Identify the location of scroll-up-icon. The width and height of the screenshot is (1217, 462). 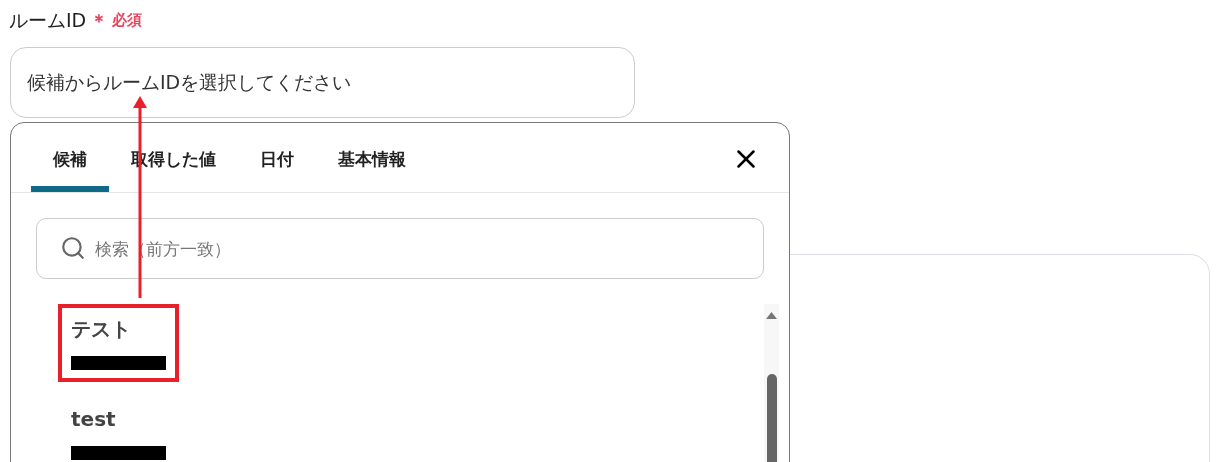
(771, 315).